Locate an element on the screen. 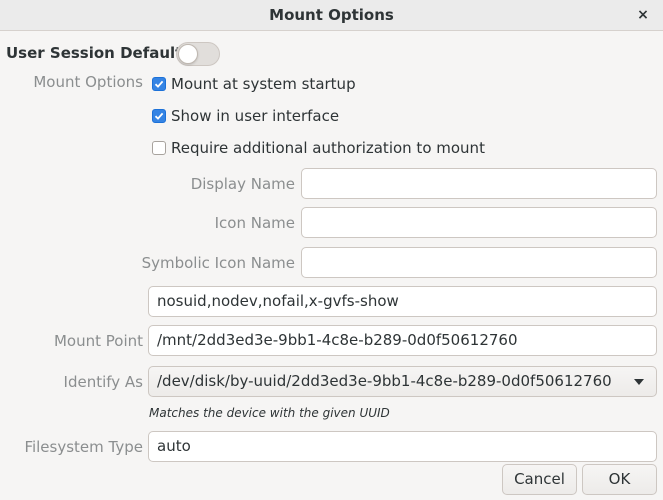 The height and width of the screenshot is (500, 663). symbolic-icon-name-label: Symbolic Icon Name is located at coordinates (218, 263).